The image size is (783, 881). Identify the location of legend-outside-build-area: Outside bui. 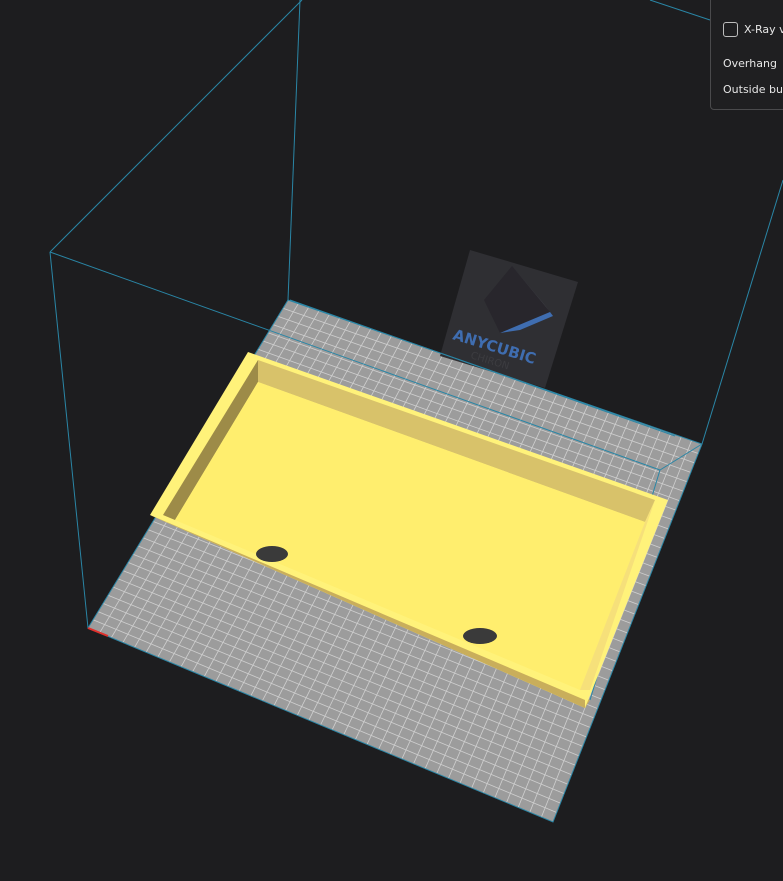
(753, 89).